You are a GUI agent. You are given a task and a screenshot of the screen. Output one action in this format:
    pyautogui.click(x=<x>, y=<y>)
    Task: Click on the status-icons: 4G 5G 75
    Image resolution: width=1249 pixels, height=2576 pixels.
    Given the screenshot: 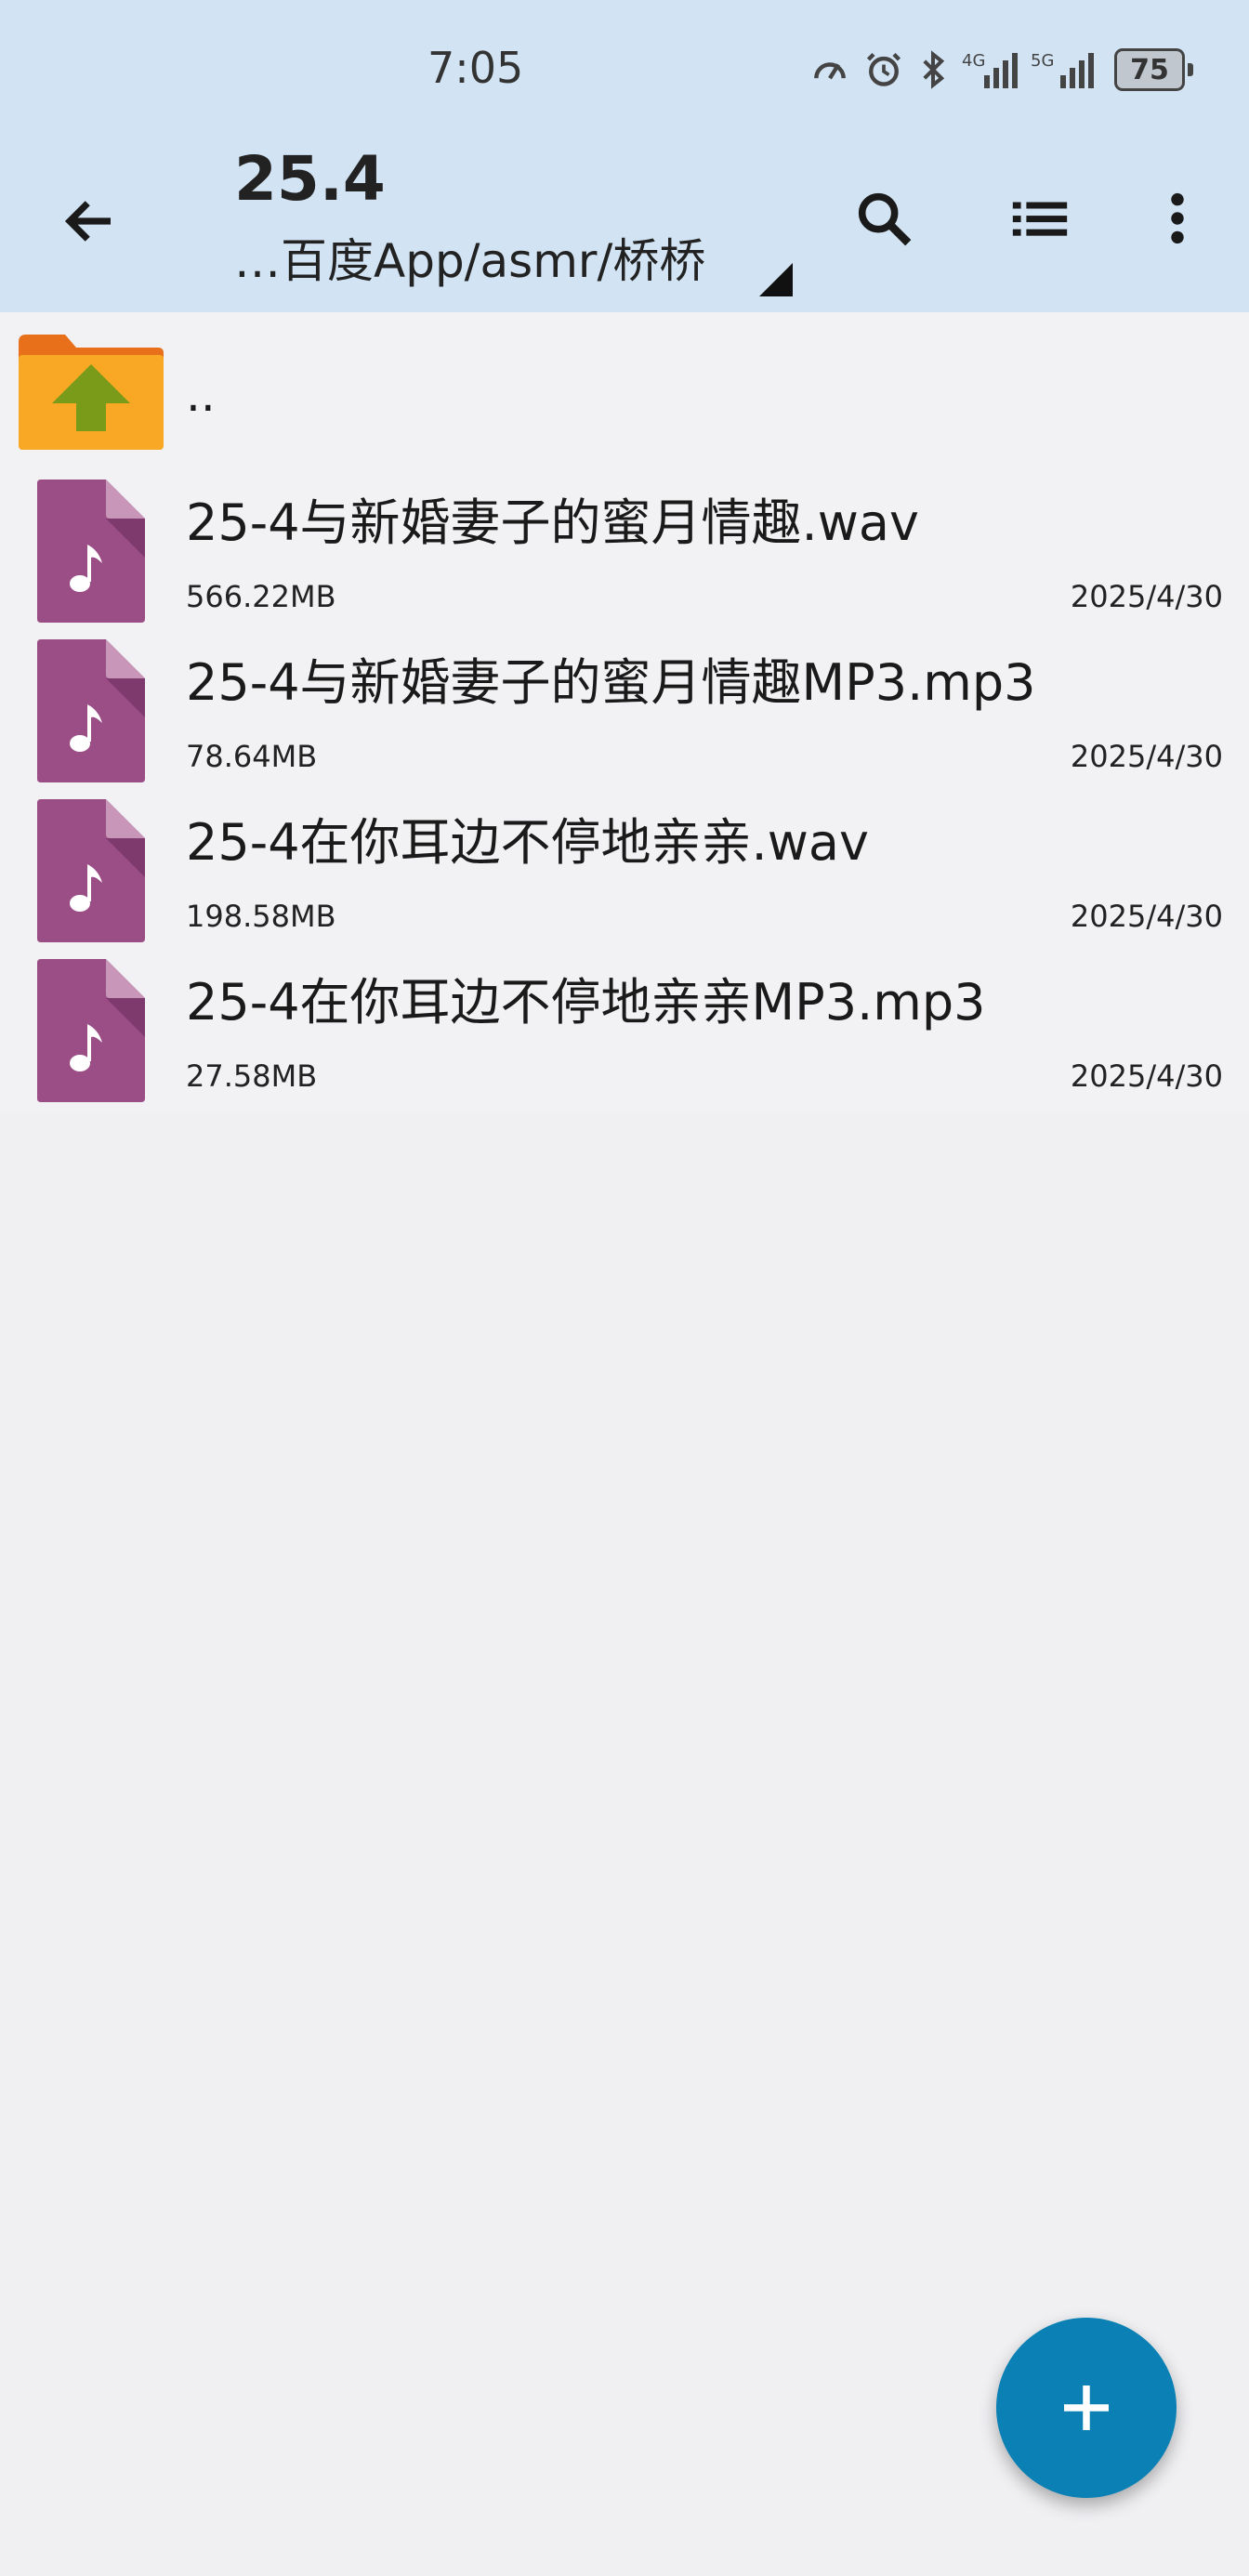 What is the action you would take?
    pyautogui.click(x=1001, y=69)
    